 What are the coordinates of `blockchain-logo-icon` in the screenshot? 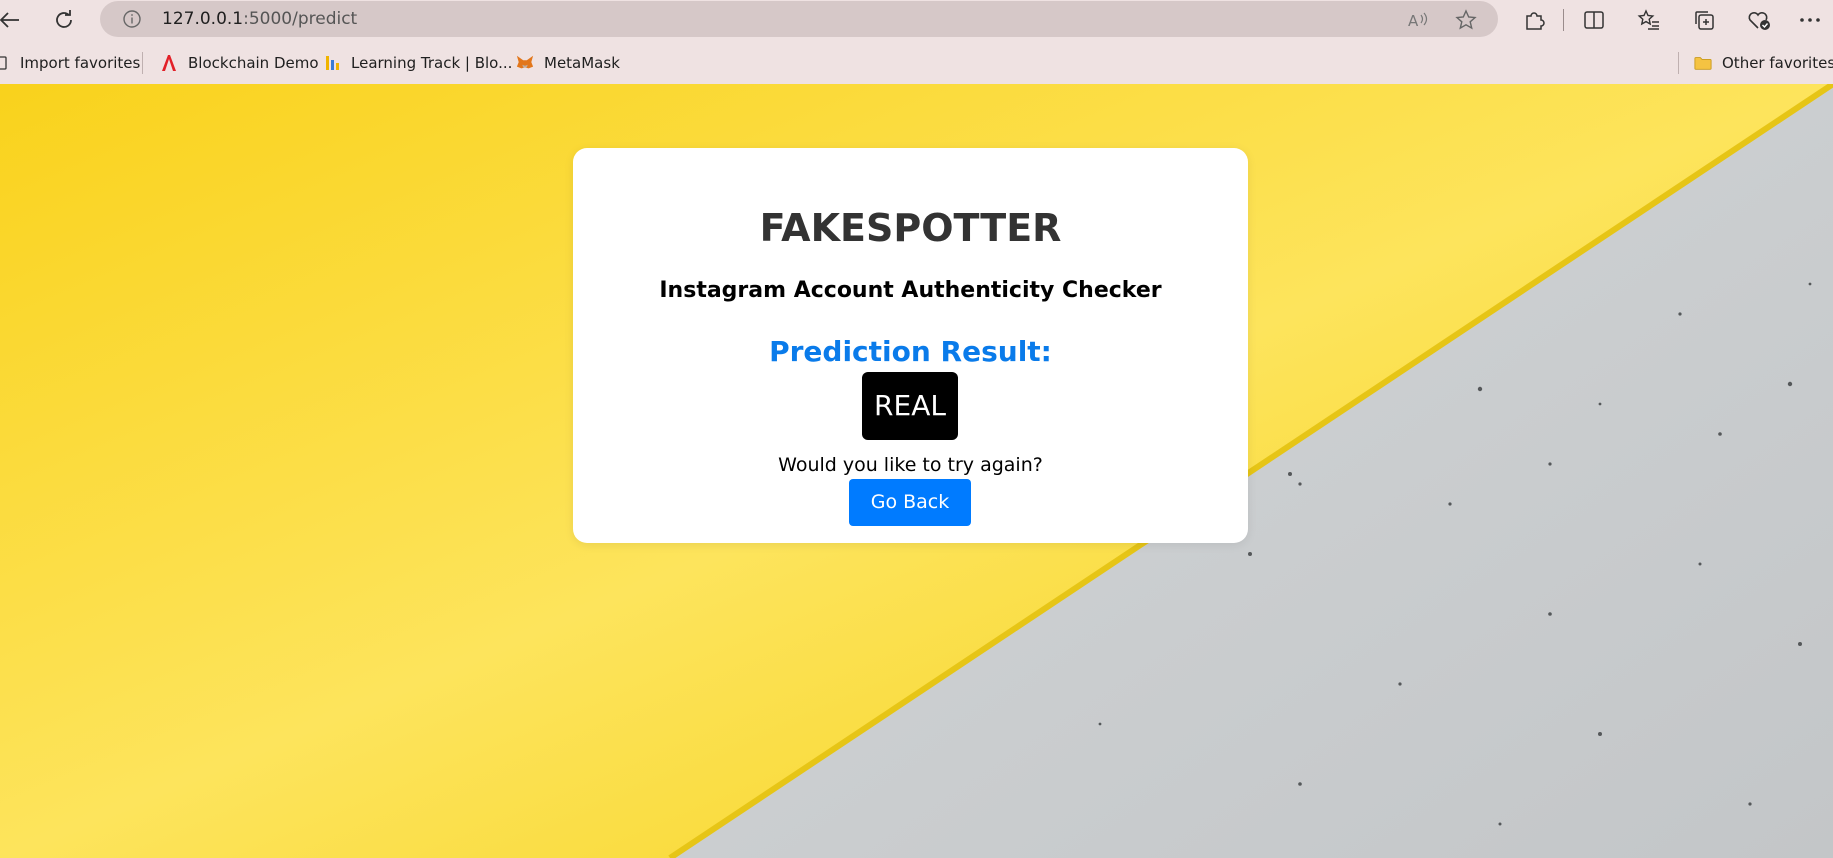 It's located at (169, 63).